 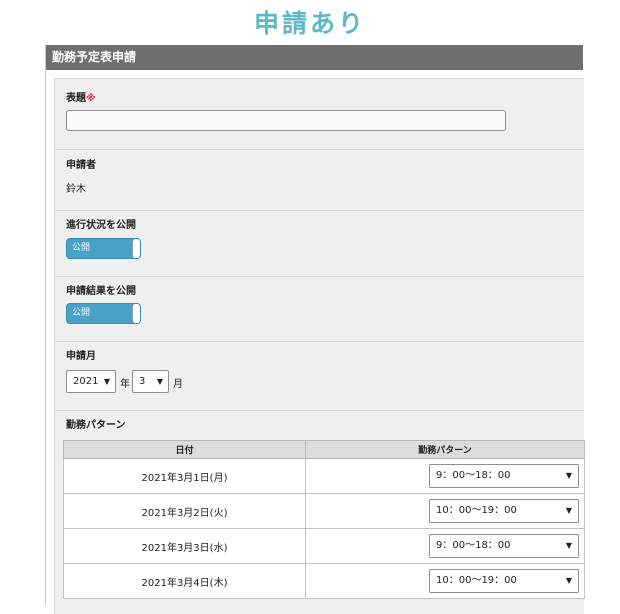 I want to click on result-label: 申請結果を公開, so click(x=101, y=291).